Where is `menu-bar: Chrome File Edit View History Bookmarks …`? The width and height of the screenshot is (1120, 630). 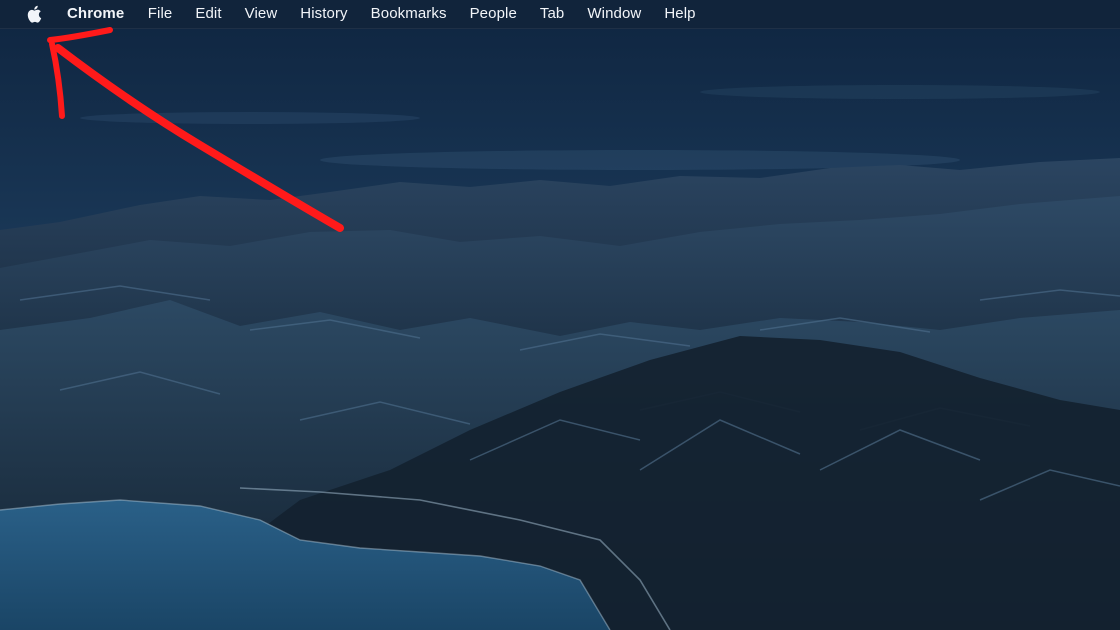
menu-bar: Chrome File Edit View History Bookmarks … is located at coordinates (560, 14).